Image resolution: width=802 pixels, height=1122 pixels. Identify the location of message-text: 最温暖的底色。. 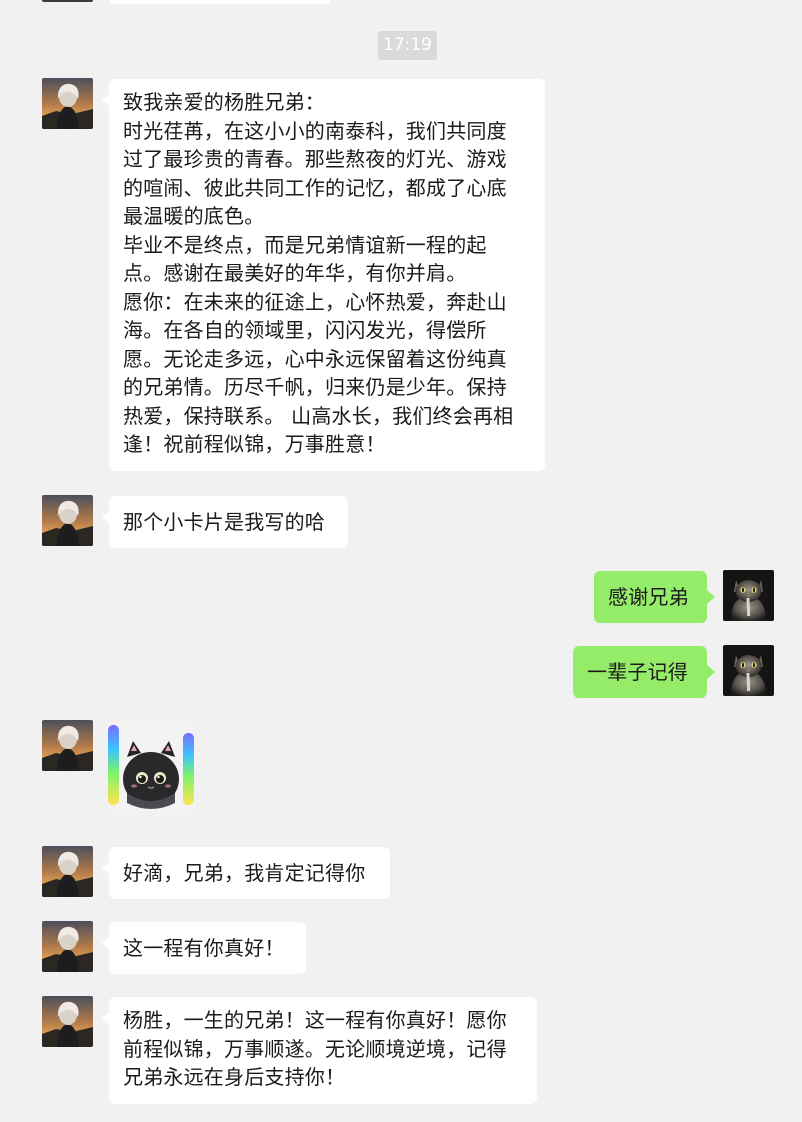
(194, 216).